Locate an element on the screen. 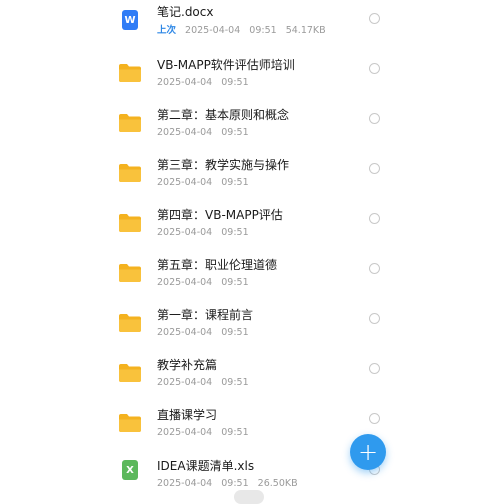 Image resolution: width=500 pixels, height=504 pixels. folder-row: 第三章：教学实施与操作 2025-04-04 09:51 is located at coordinates (250, 174).